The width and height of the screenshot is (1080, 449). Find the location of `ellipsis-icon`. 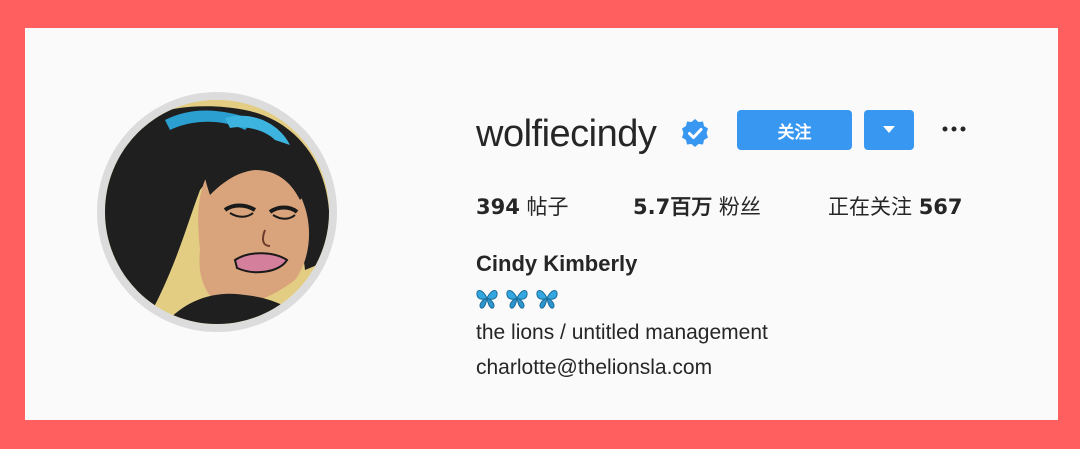

ellipsis-icon is located at coordinates (954, 129).